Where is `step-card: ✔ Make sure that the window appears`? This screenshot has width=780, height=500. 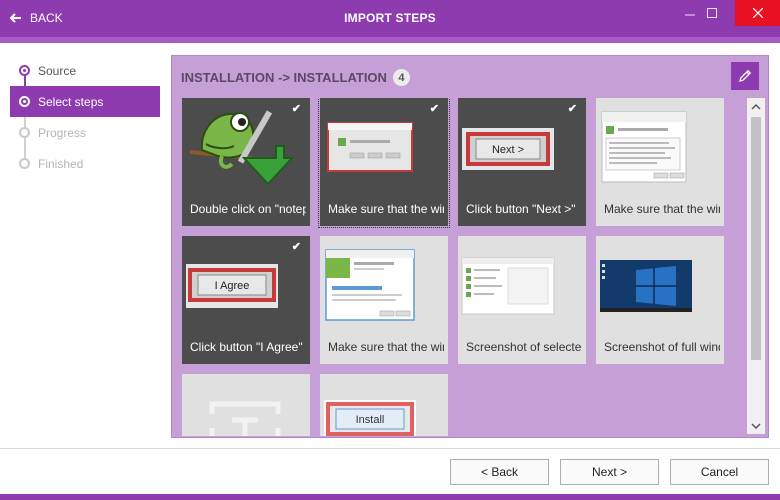 step-card: ✔ Make sure that the window appears is located at coordinates (384, 163).